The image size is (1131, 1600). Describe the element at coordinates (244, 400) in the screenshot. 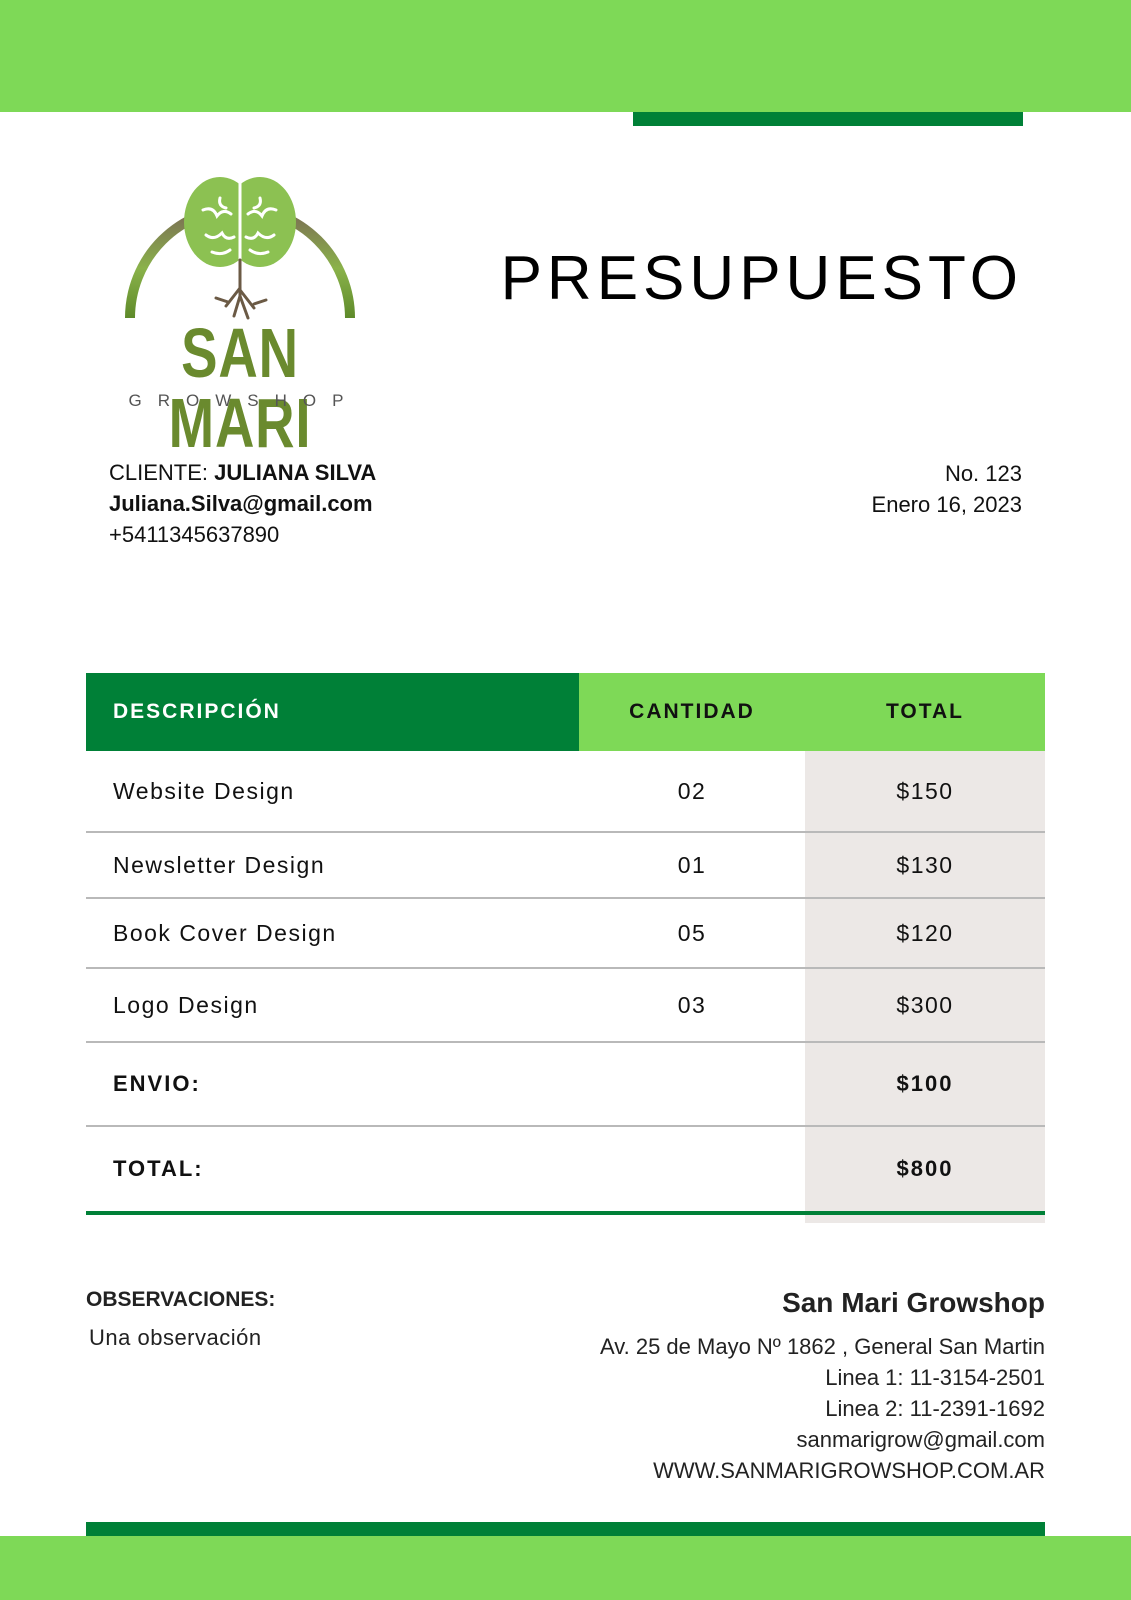

I see `logo-subtitle: GROWSHOP` at that location.